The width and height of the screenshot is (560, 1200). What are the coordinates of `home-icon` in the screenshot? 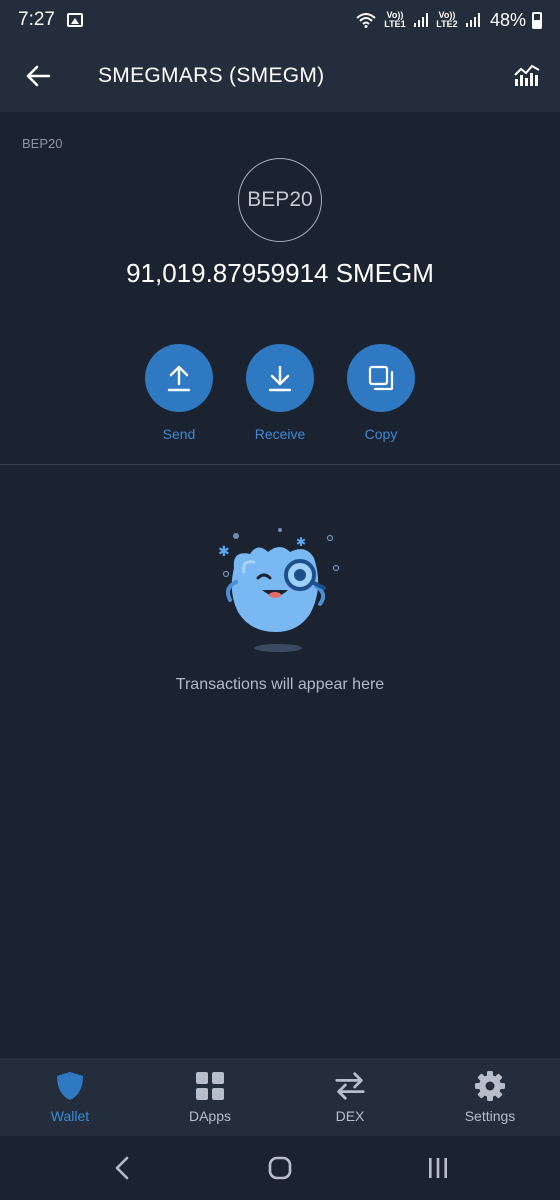 It's located at (280, 1168).